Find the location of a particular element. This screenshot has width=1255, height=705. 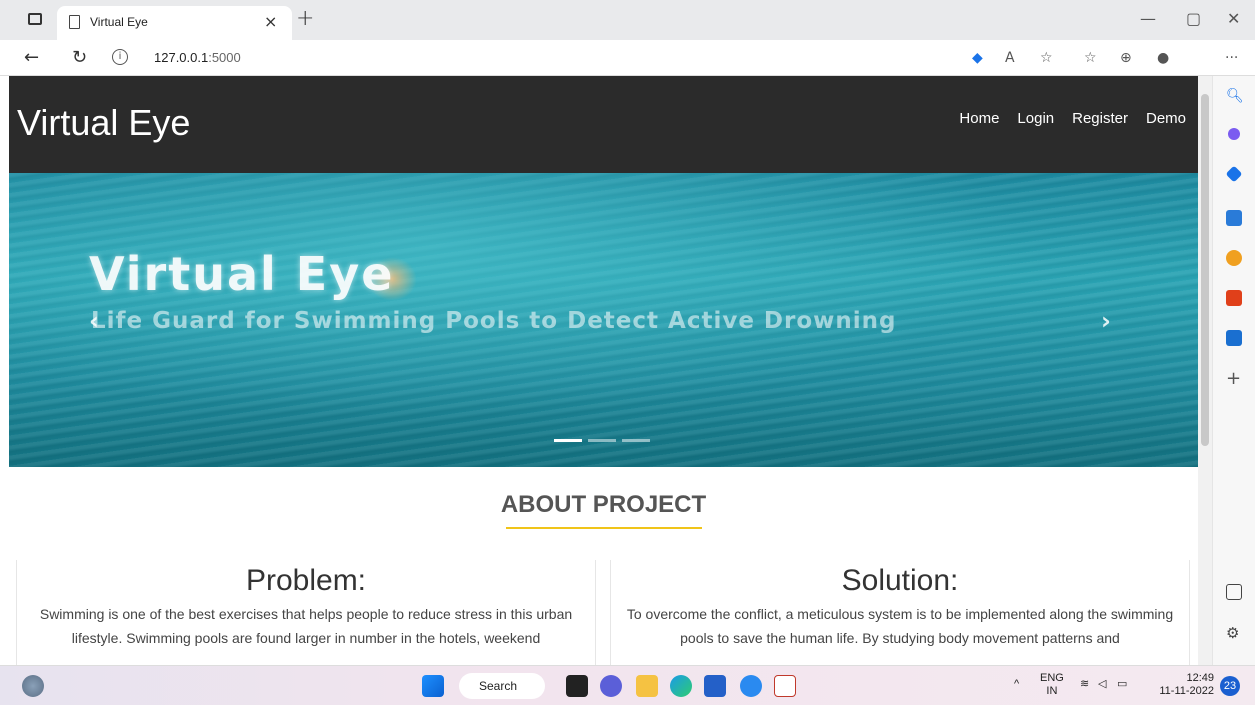

about-heading: ABOUT PROJECT is located at coordinates (603, 504).